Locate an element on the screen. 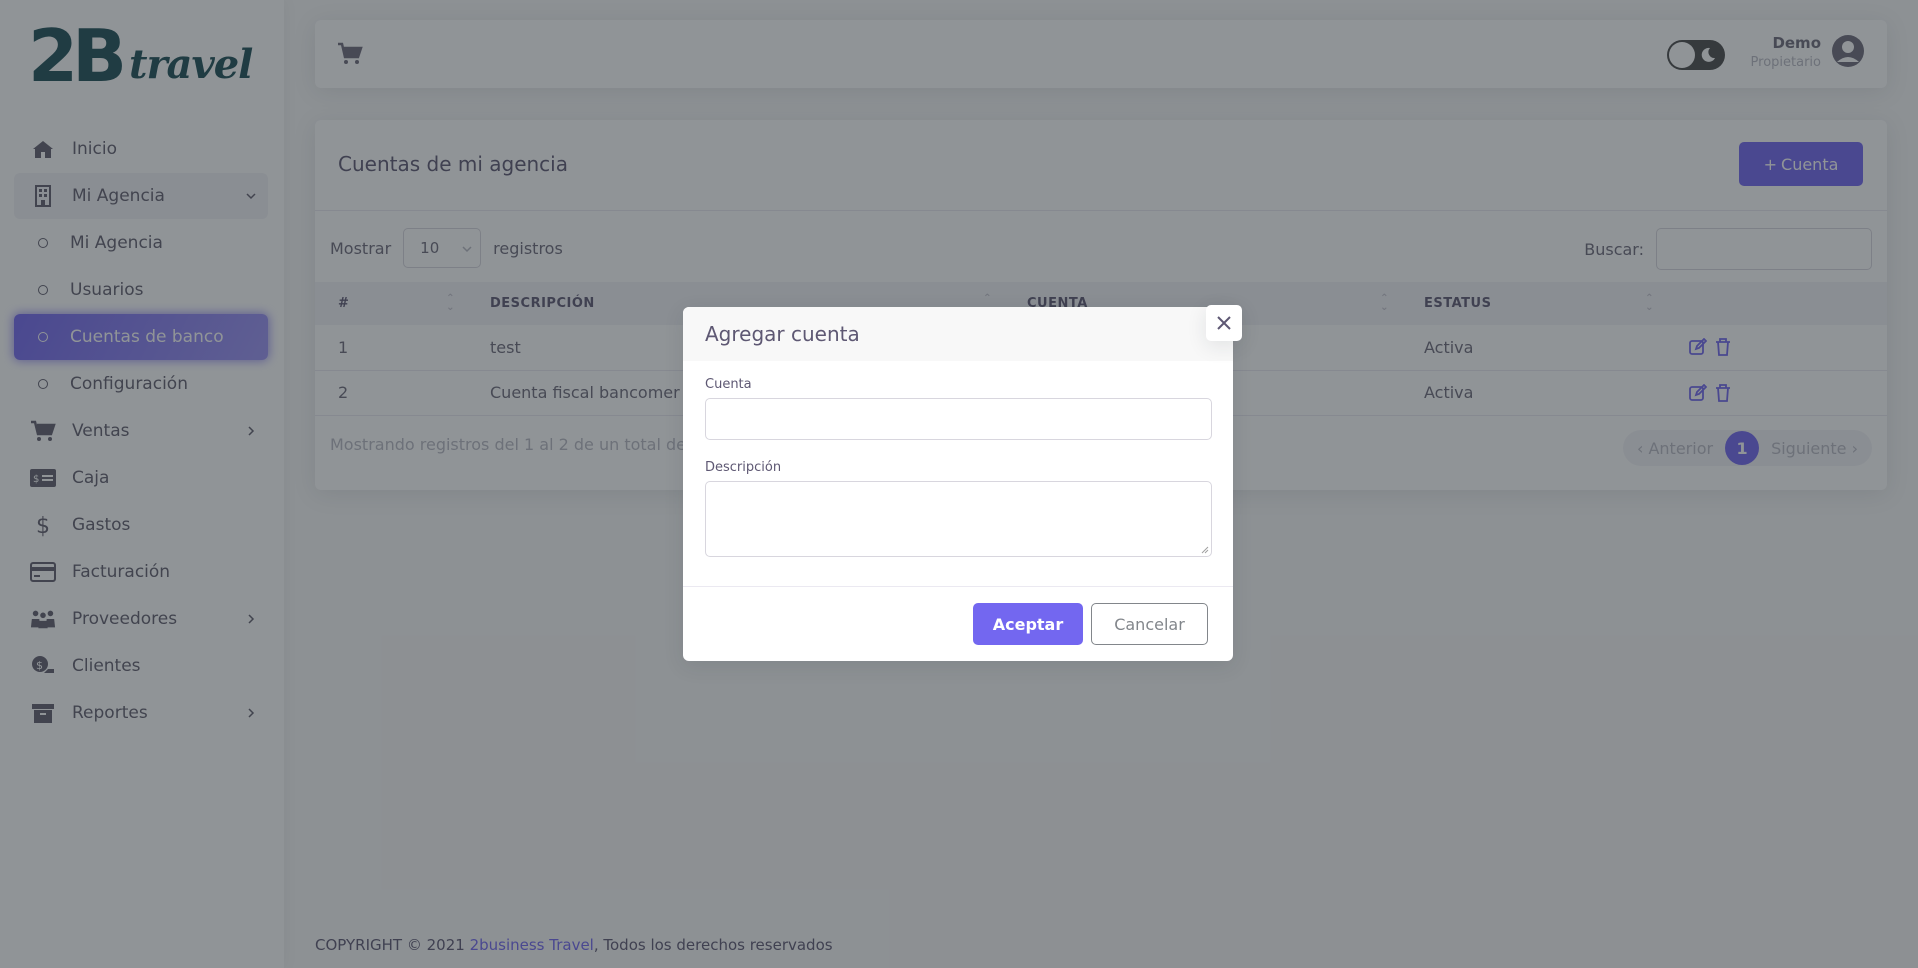  close-icon is located at coordinates (1224, 323).